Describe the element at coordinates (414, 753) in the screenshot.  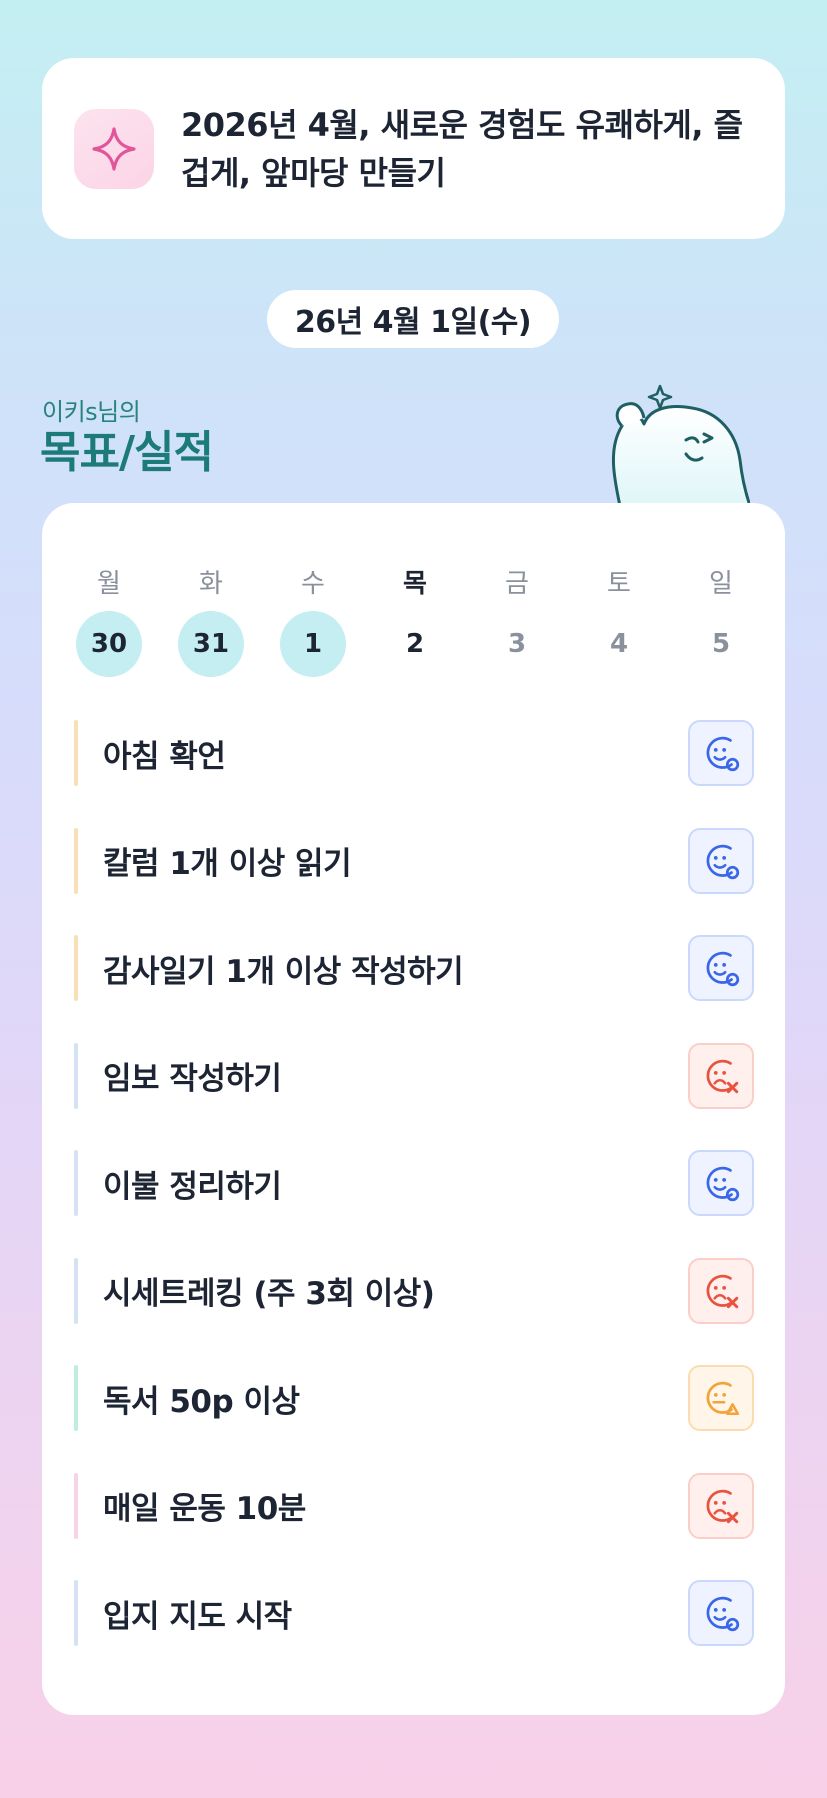
I see `task-row: 아침 확언` at that location.